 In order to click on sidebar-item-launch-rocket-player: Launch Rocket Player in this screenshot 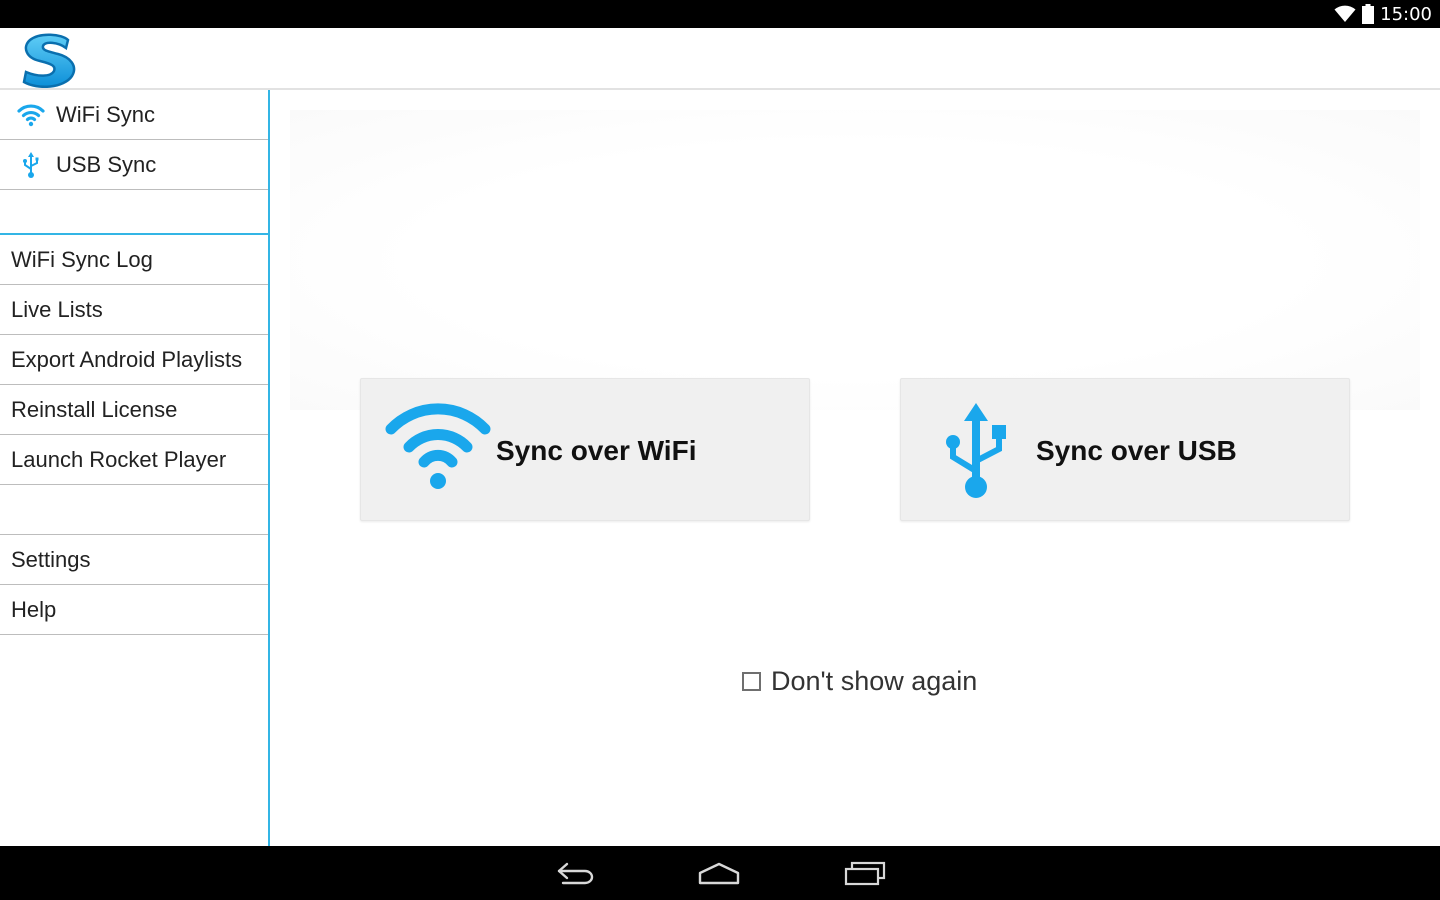, I will do `click(134, 460)`.